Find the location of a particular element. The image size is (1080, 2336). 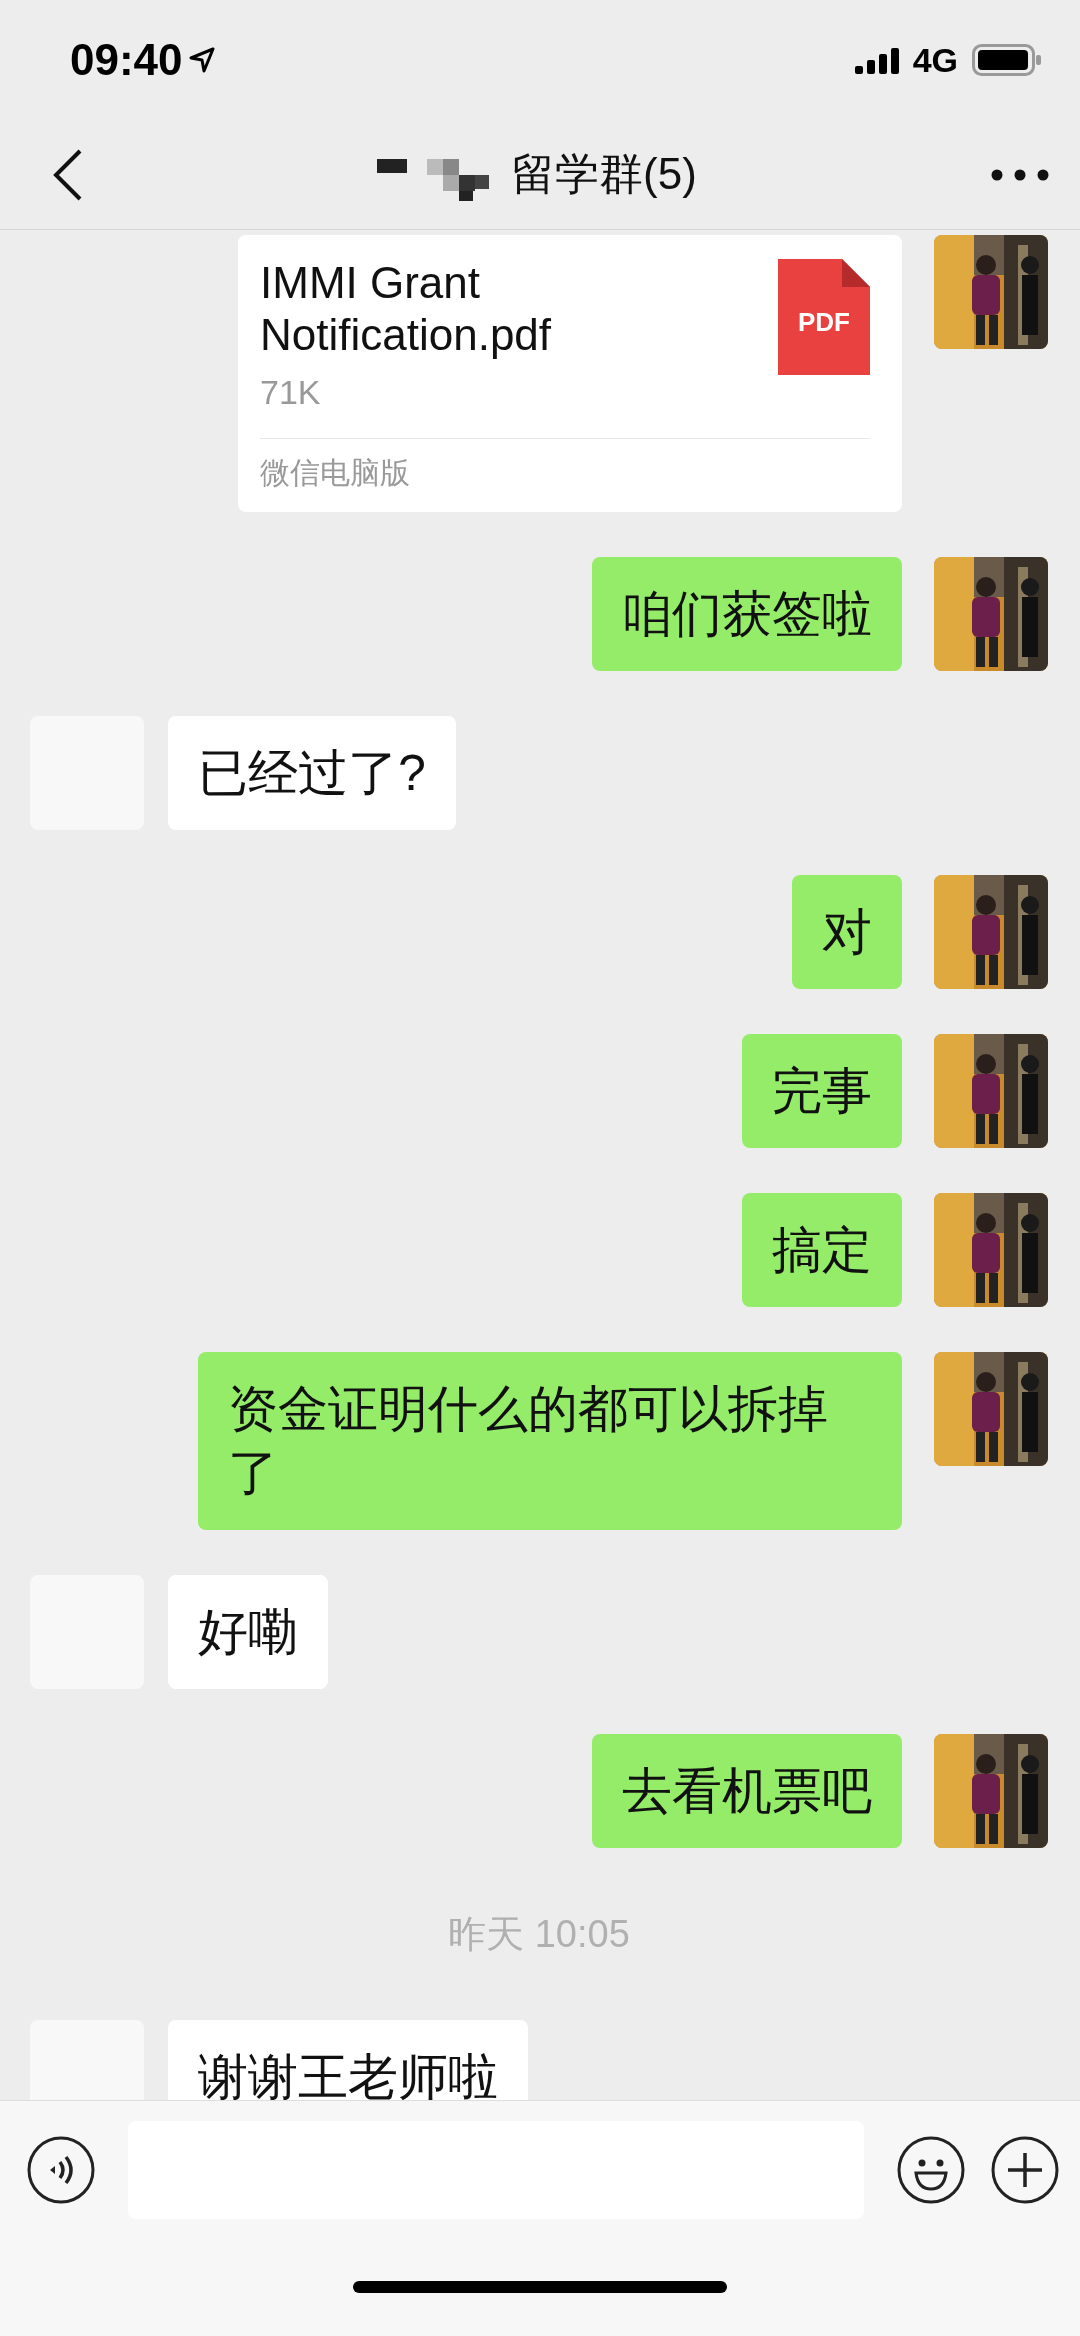

pdf-file-icon: PDF is located at coordinates (824, 317).